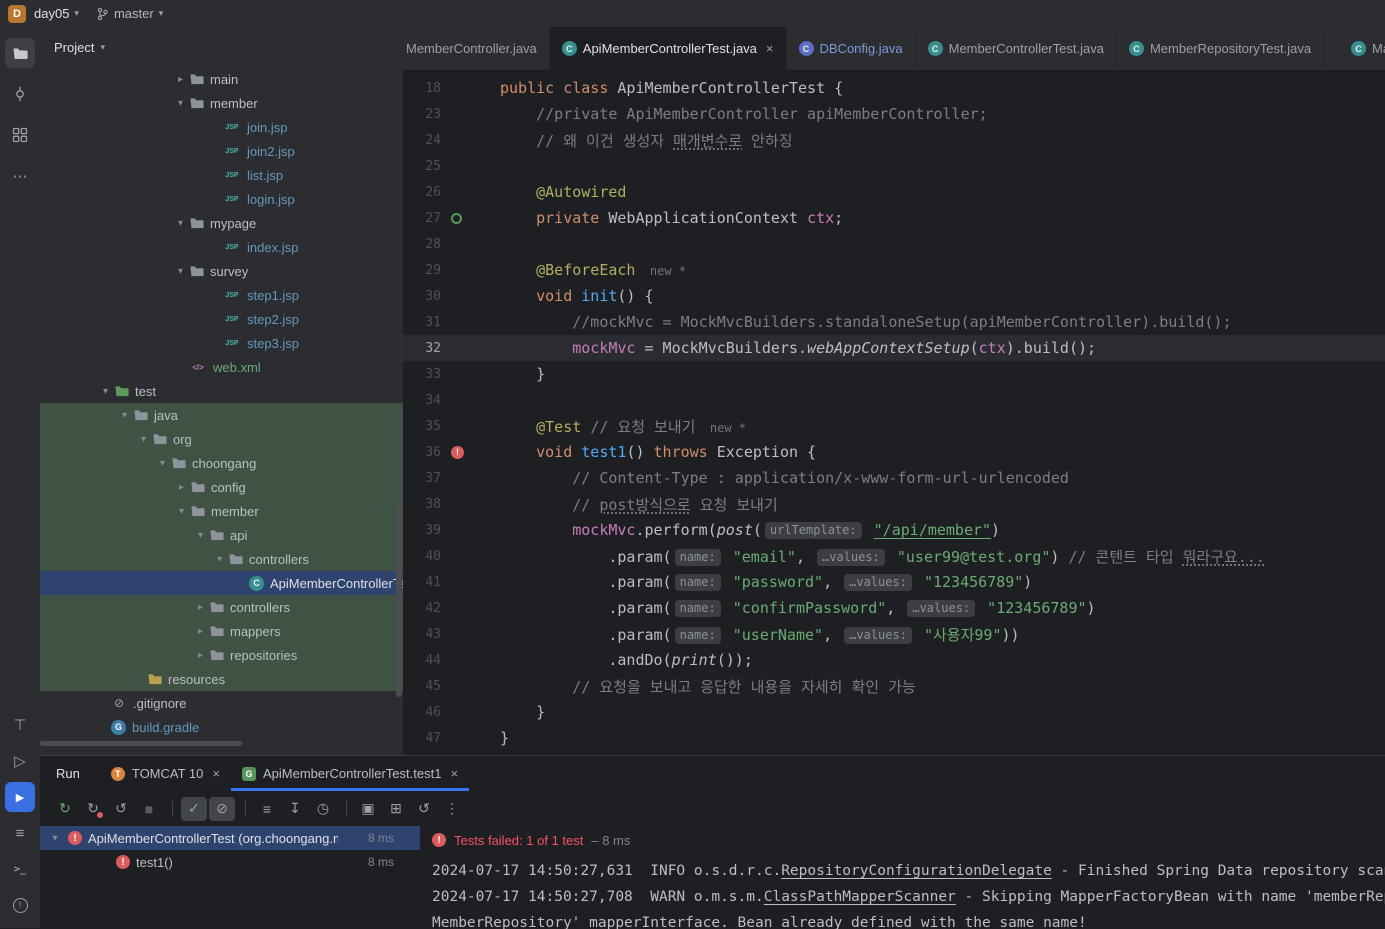 This screenshot has height=929, width=1385. What do you see at coordinates (221, 199) in the screenshot?
I see `tree-item-login-jsp: JSP login.jsp` at bounding box center [221, 199].